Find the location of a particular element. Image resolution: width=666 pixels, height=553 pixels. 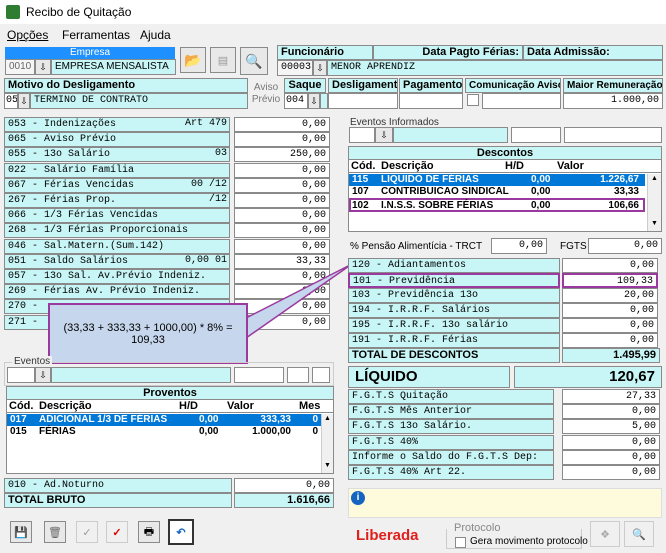

row-label: F.G.T.S Quitação is located at coordinates (451, 396).